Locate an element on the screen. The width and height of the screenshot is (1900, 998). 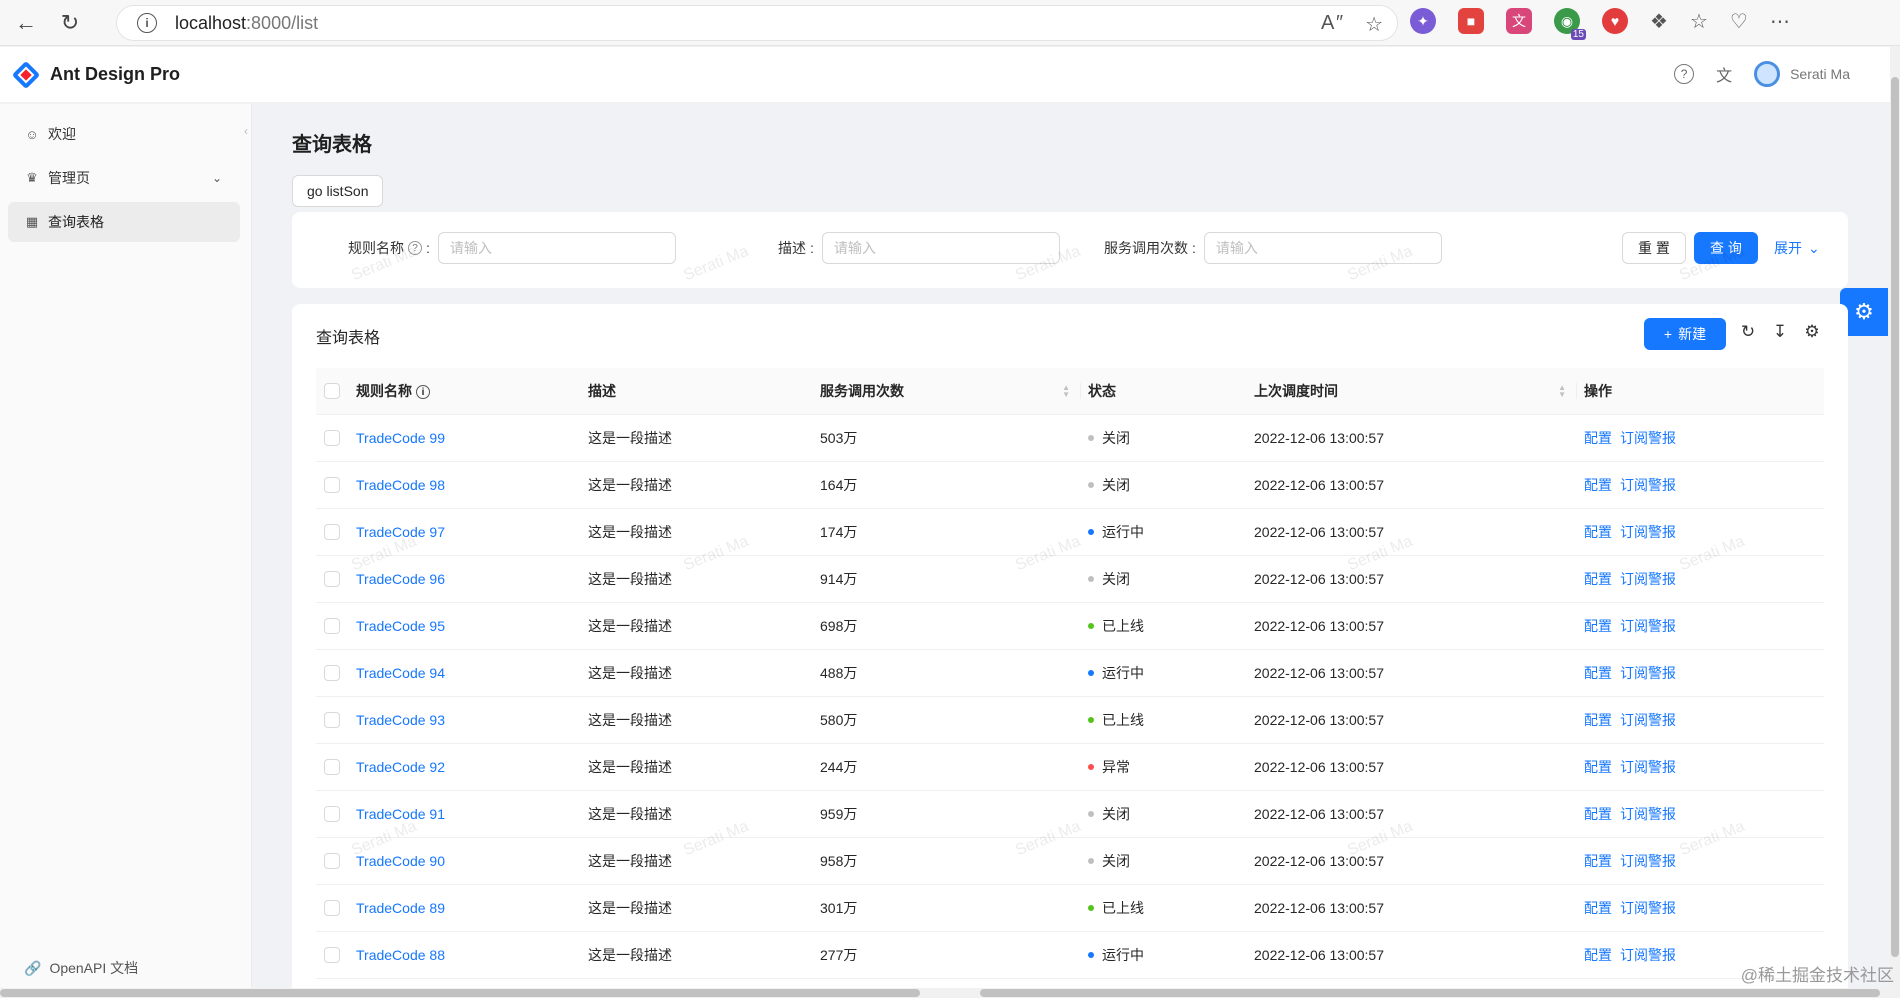
column-header-time: 上次调度时间 ▲ ▼ is located at coordinates (1411, 391).